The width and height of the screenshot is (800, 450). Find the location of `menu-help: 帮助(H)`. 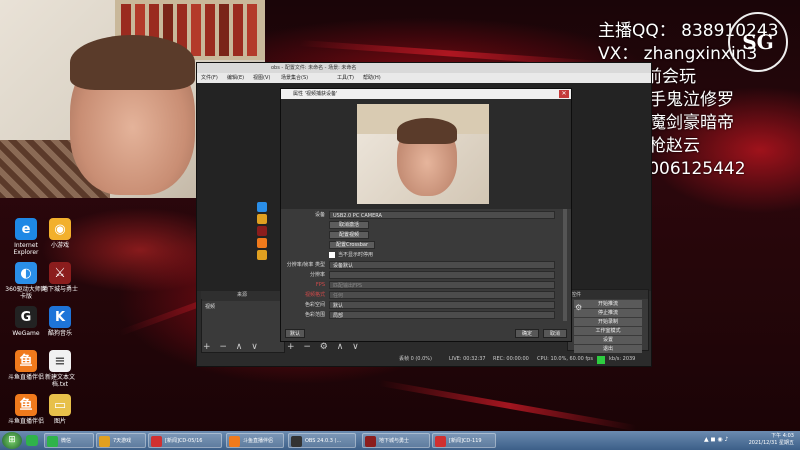

menu-help: 帮助(H) is located at coordinates (372, 78).